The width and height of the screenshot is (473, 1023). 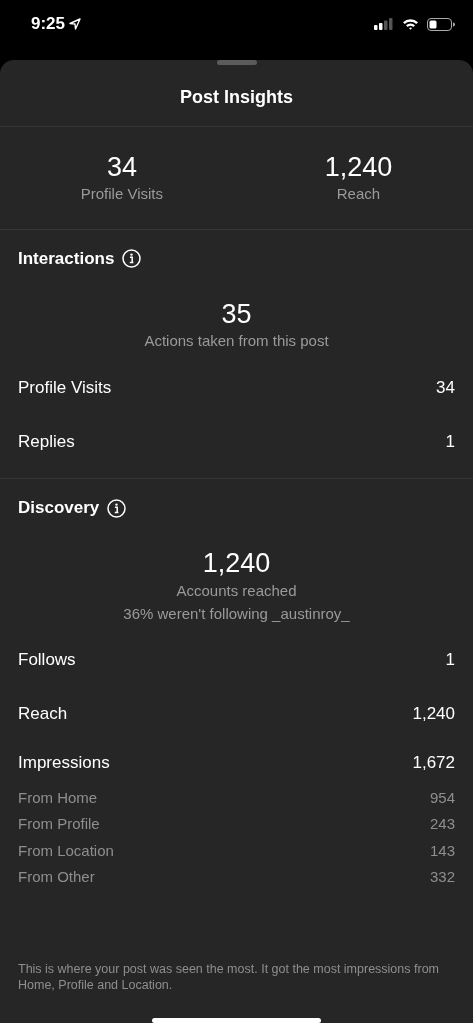 What do you see at coordinates (56, 877) in the screenshot?
I see `breakdown-label: From Other` at bounding box center [56, 877].